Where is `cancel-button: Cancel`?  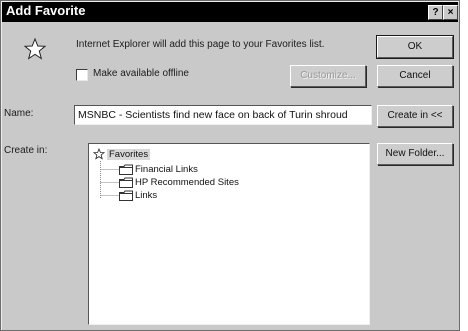
cancel-button: Cancel is located at coordinates (415, 76).